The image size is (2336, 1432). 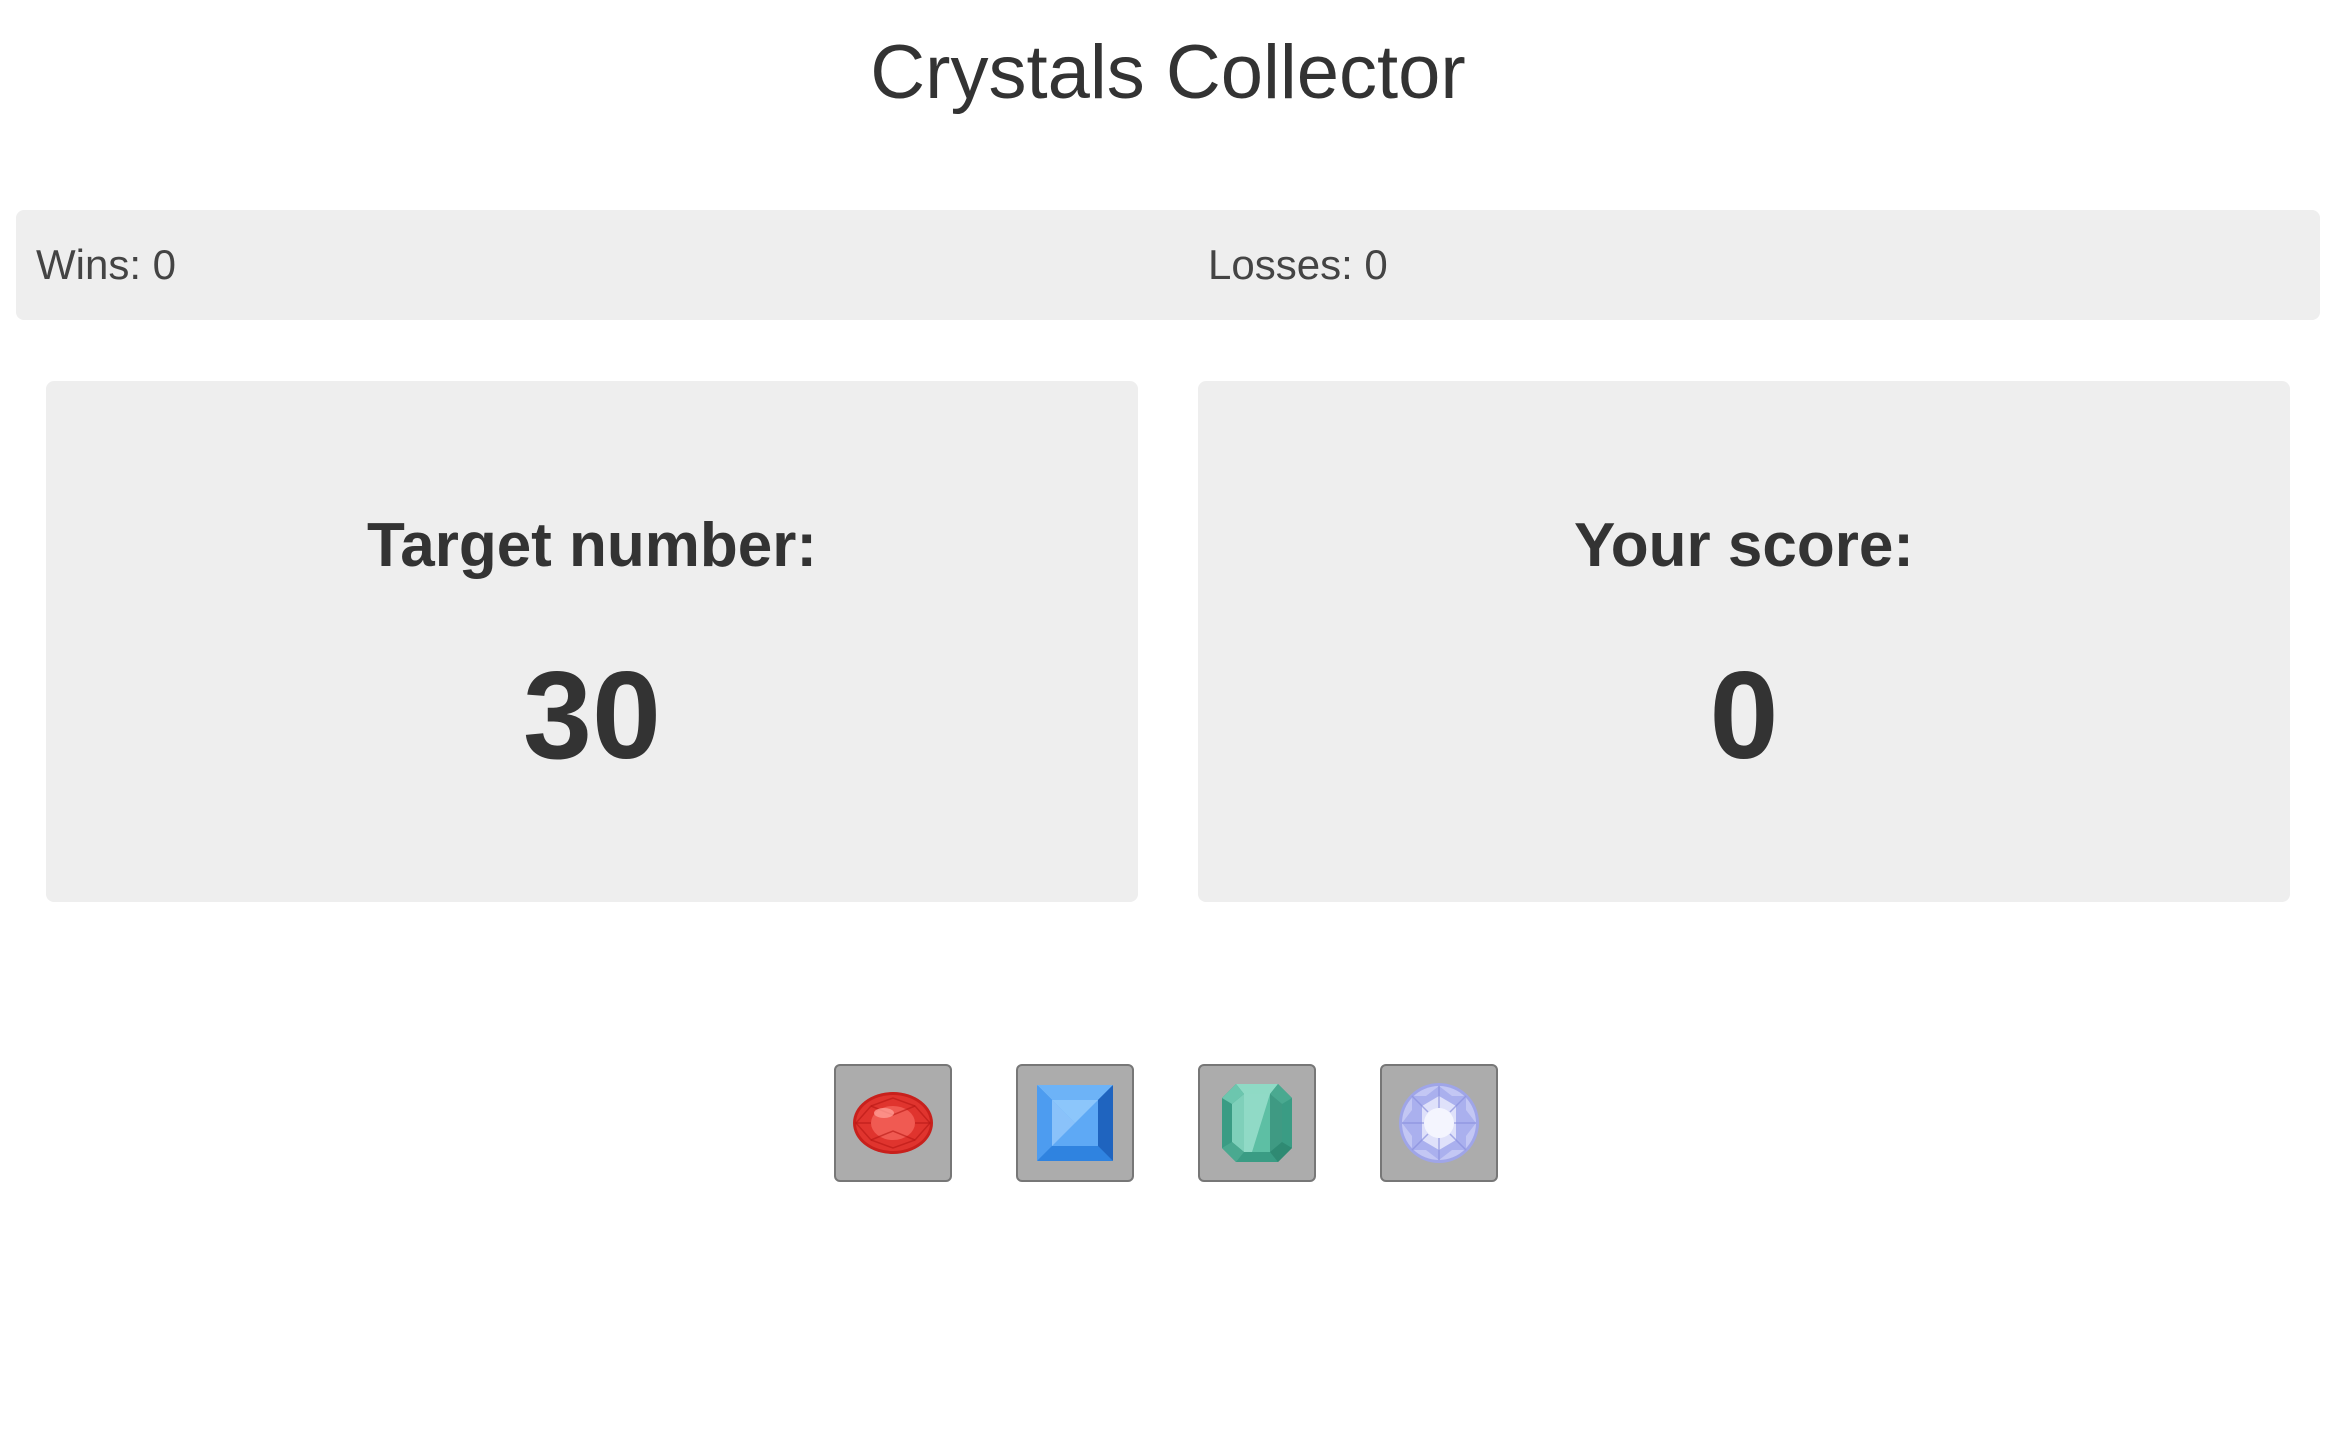 I want to click on red-oval-gem-icon, so click(x=893, y=1123).